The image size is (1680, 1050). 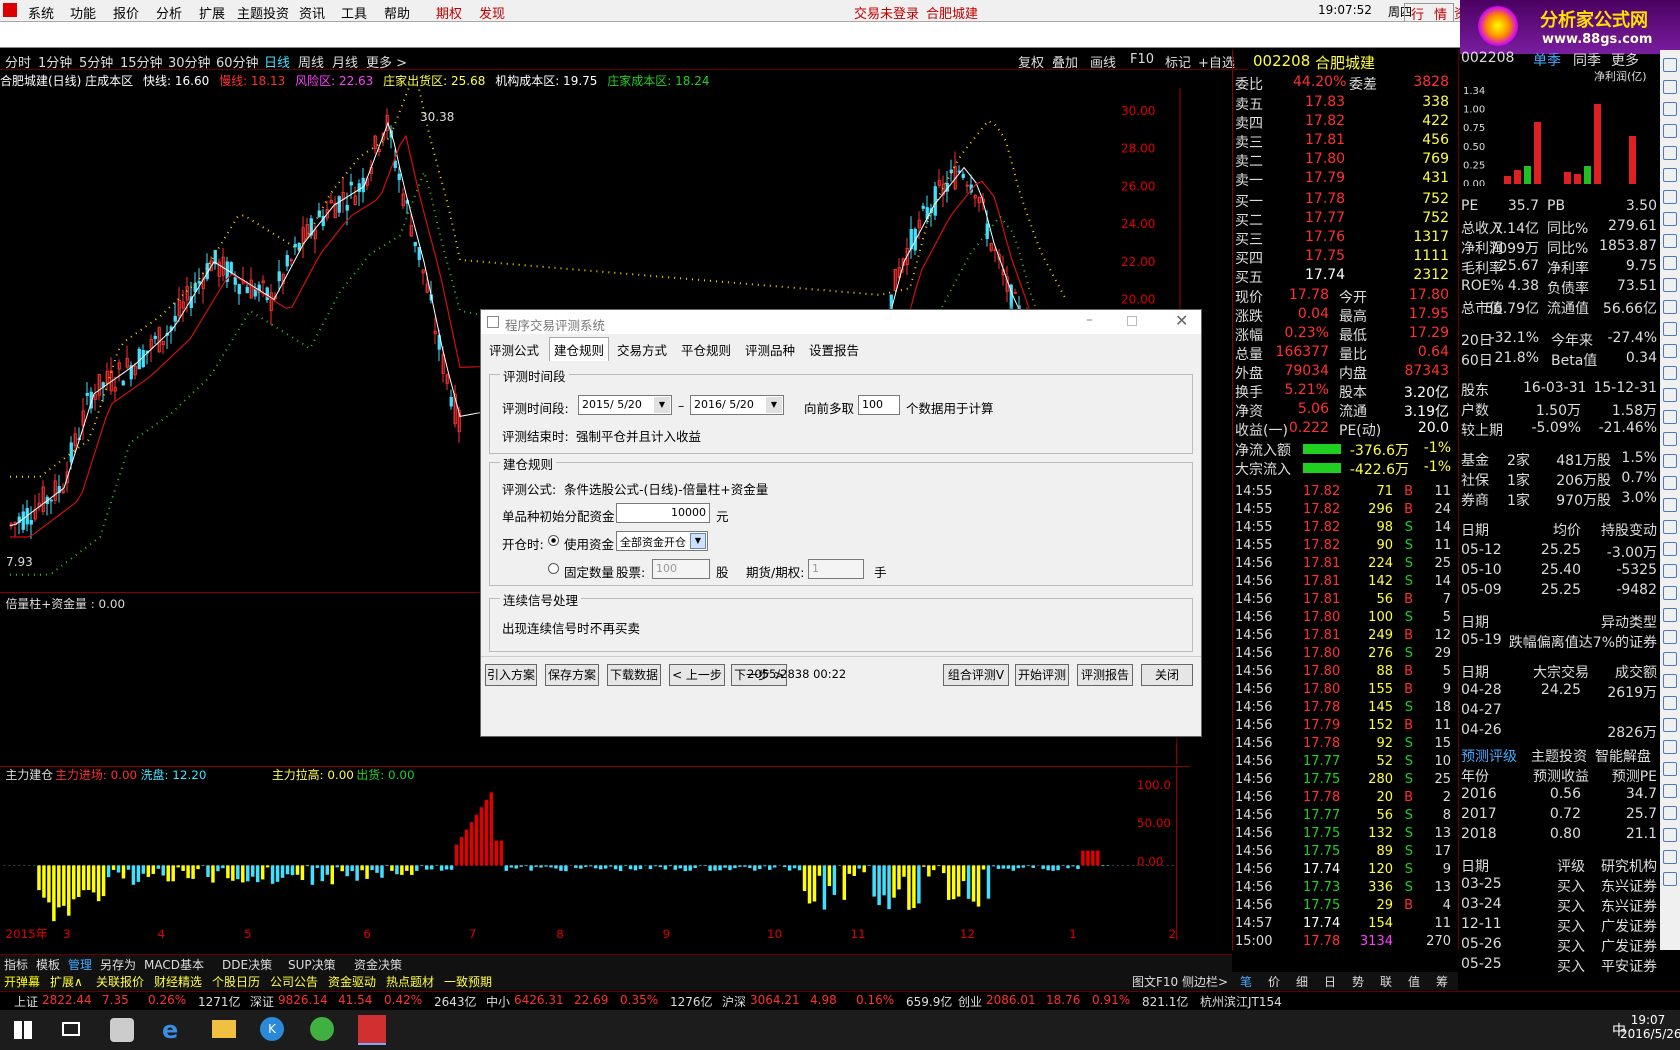 I want to click on side-toolbar, so click(x=1670, y=500).